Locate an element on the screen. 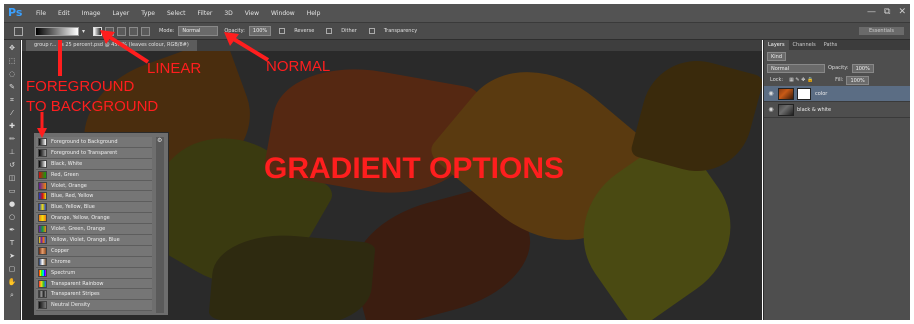  arrow-preset-head is located at coordinates (42, 133).